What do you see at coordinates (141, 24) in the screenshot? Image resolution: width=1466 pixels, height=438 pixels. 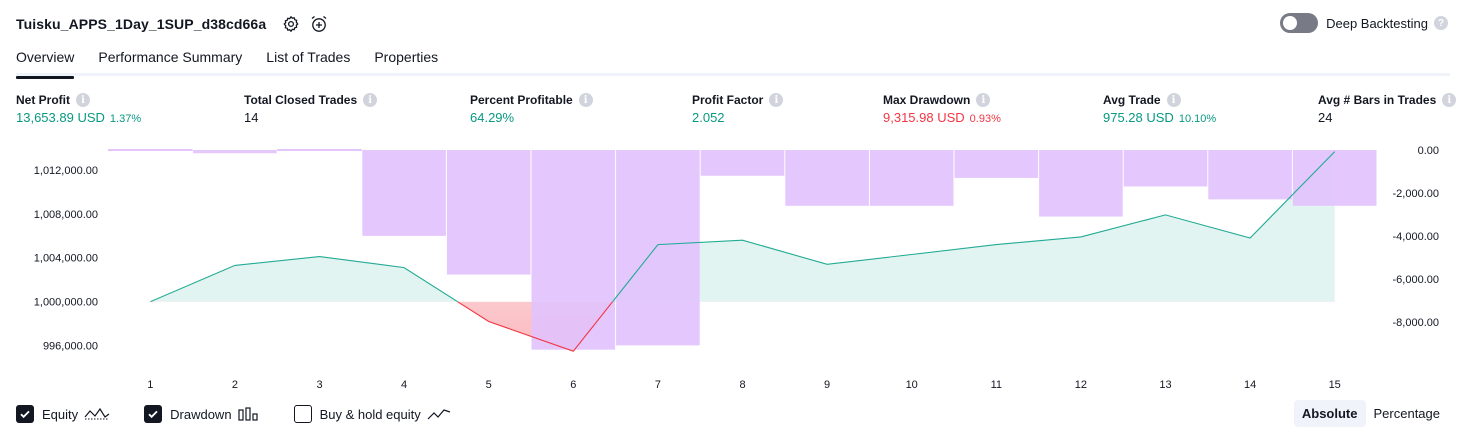 I see `strategy-name: Tuisku_APPS_1Day_1SUP_d38cd66a` at bounding box center [141, 24].